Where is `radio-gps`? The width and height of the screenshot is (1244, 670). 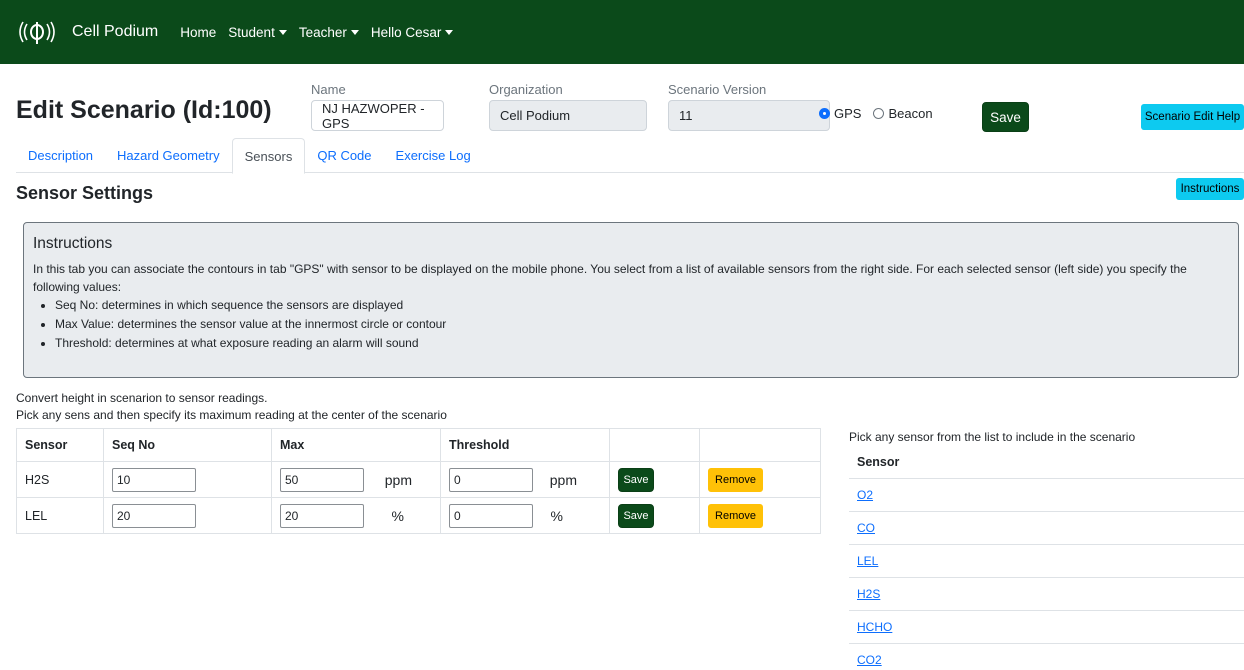
radio-gps is located at coordinates (824, 113).